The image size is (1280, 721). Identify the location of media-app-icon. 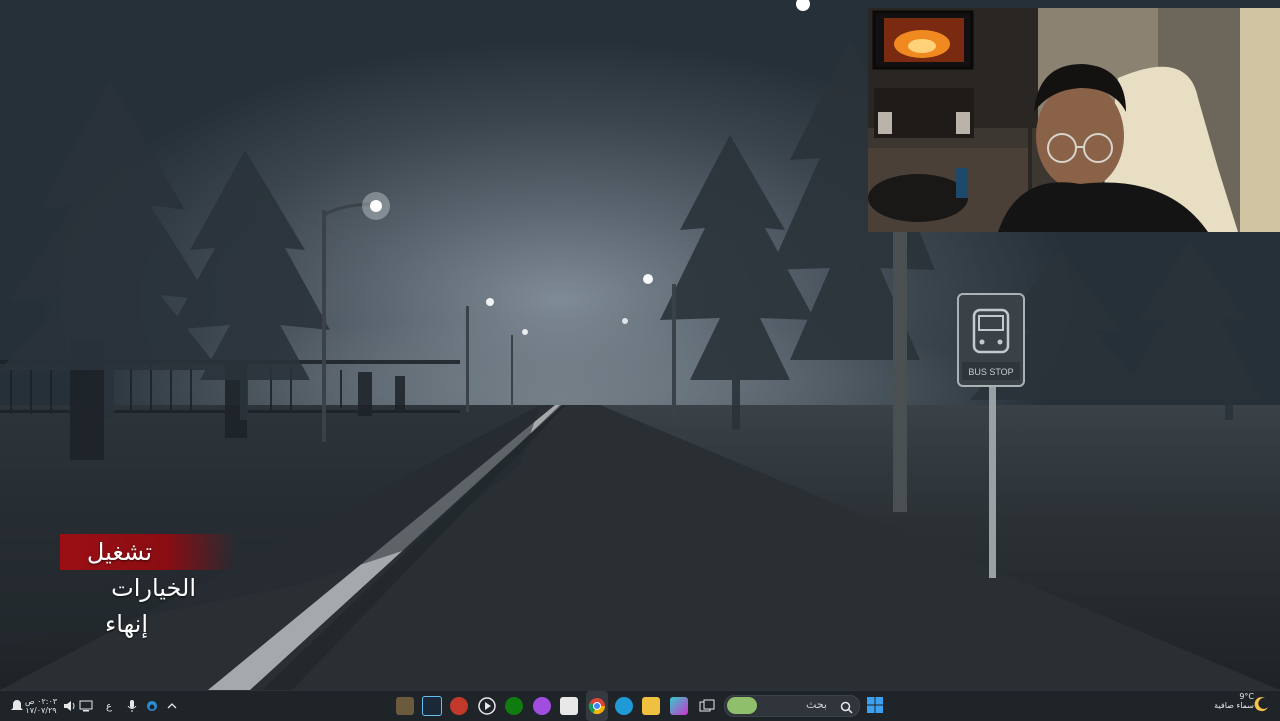
(459, 706).